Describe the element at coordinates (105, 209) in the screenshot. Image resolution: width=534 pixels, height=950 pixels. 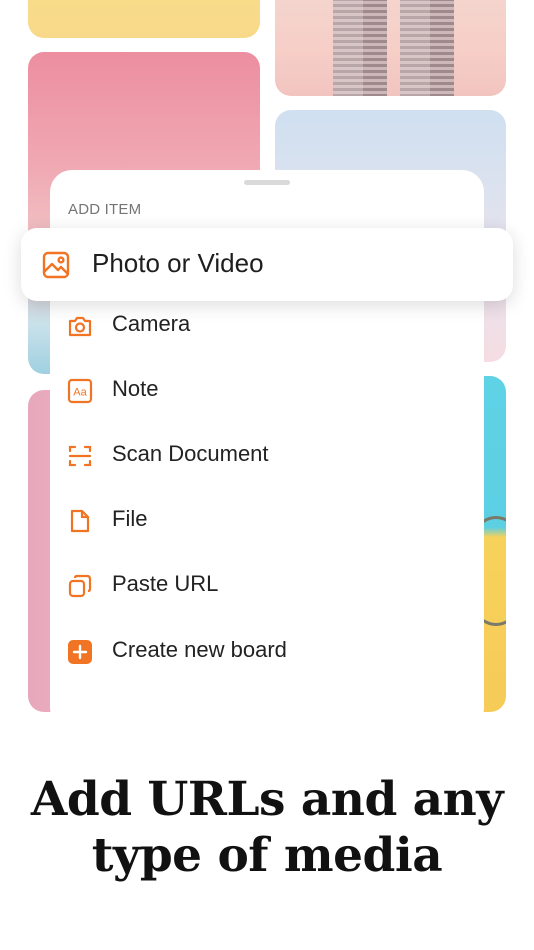
I see `sheet-title: ADD ITEM` at that location.